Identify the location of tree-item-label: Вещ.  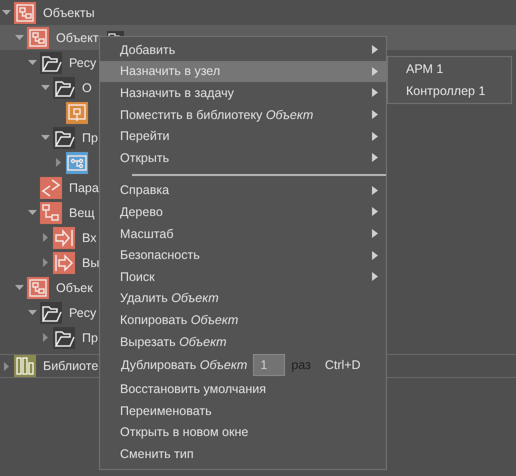
(82, 213).